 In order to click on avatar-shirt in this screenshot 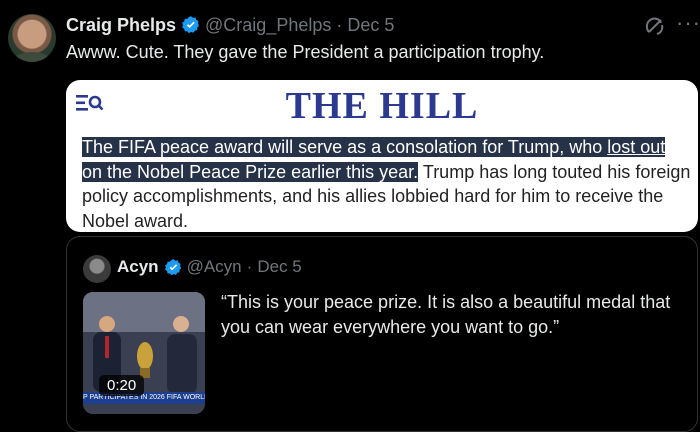, I will do `click(32, 57)`.